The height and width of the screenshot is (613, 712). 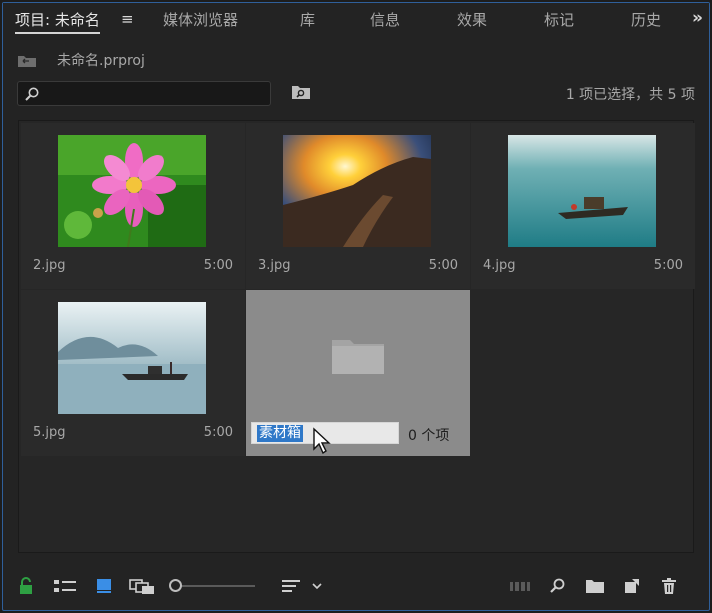 I want to click on media-item: 3.jpg 5:00, so click(x=358, y=206).